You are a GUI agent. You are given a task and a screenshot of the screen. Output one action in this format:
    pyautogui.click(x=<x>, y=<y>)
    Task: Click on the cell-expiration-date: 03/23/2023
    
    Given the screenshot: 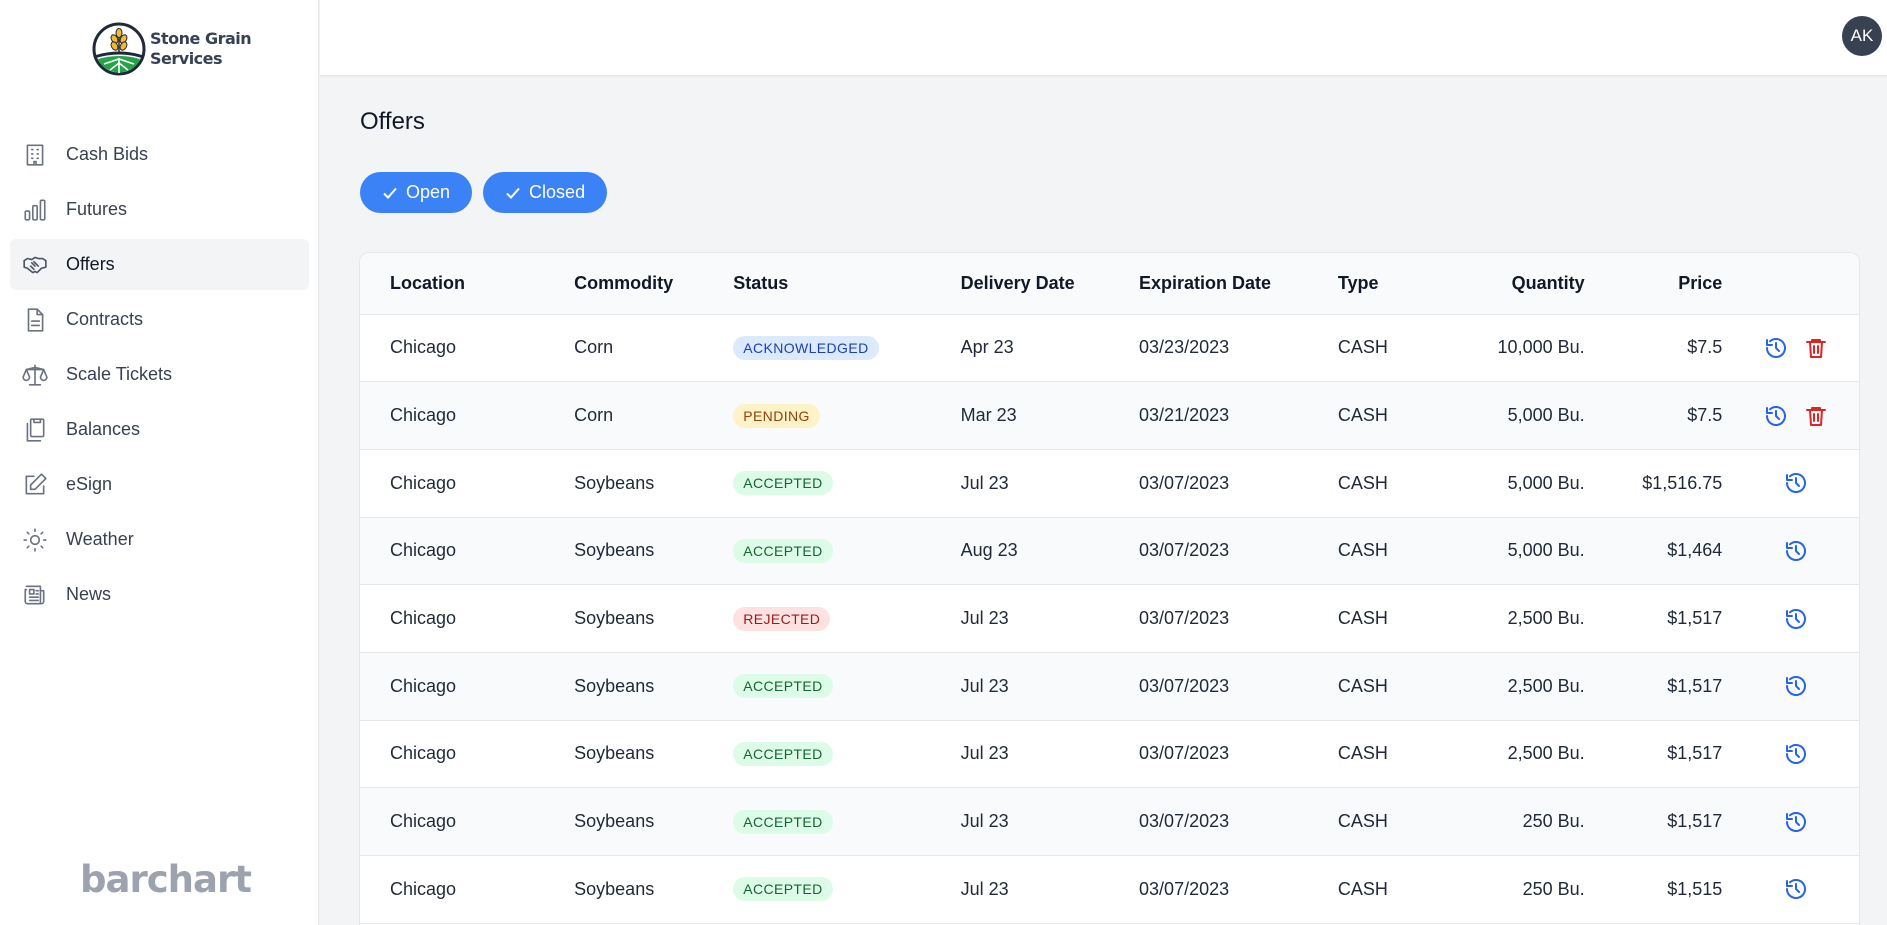 What is the action you would take?
    pyautogui.click(x=1184, y=347)
    